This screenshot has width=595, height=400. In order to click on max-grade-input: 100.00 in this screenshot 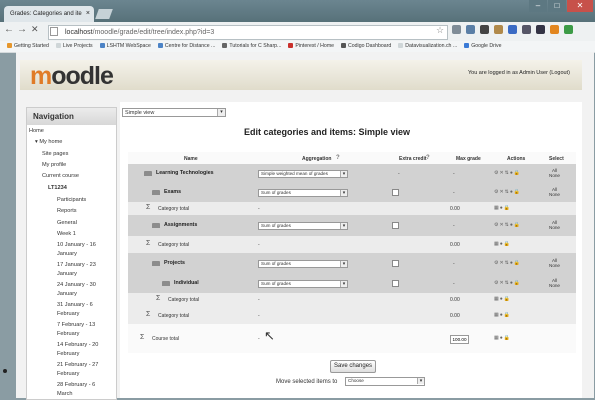, I will do `click(459, 339)`.